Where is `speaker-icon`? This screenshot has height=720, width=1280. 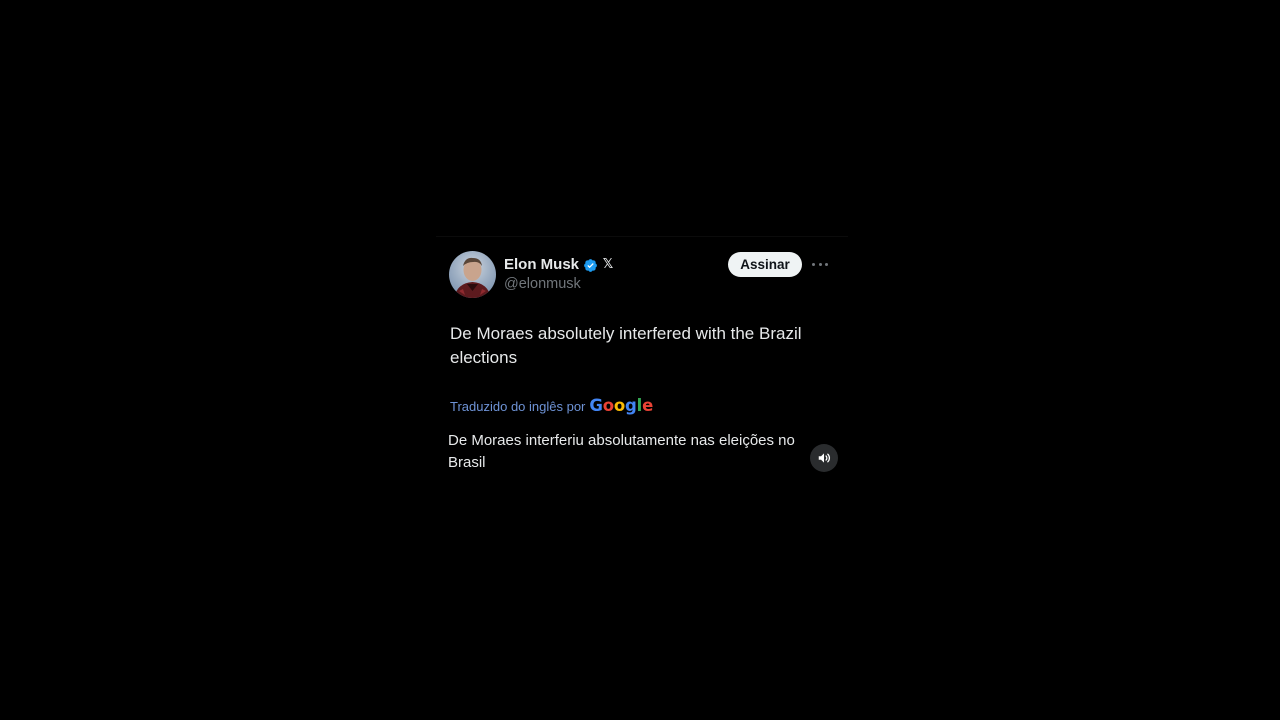 speaker-icon is located at coordinates (824, 458).